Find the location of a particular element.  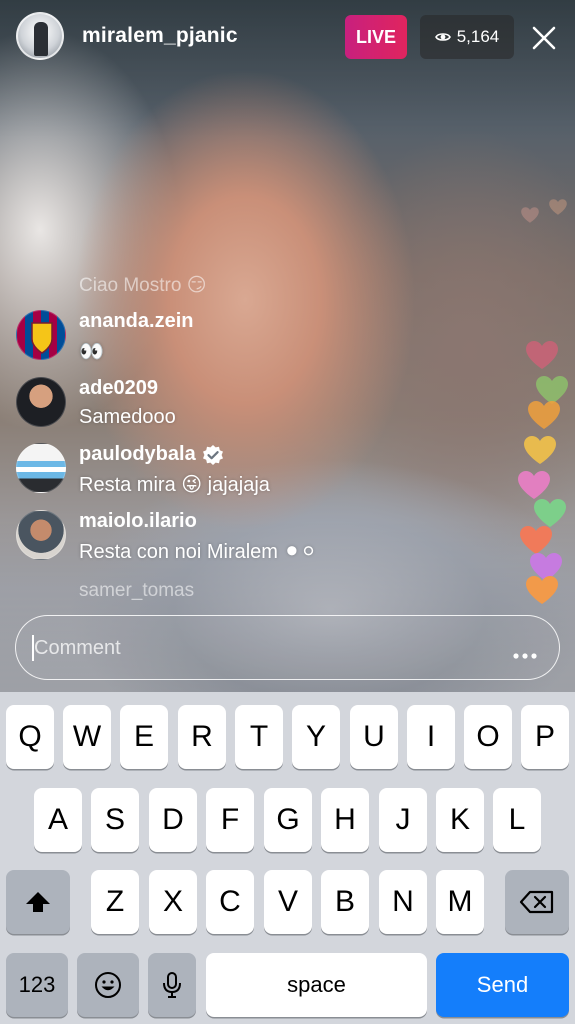

key-r: R is located at coordinates (202, 737).